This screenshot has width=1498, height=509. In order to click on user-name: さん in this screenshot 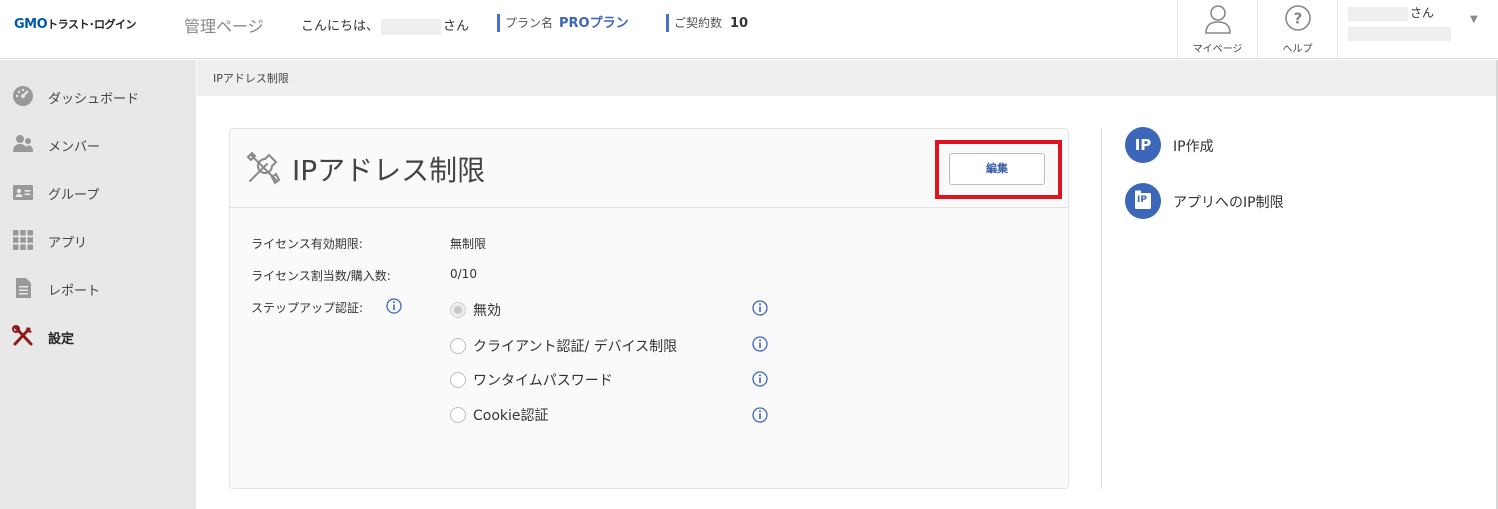, I will do `click(1391, 12)`.